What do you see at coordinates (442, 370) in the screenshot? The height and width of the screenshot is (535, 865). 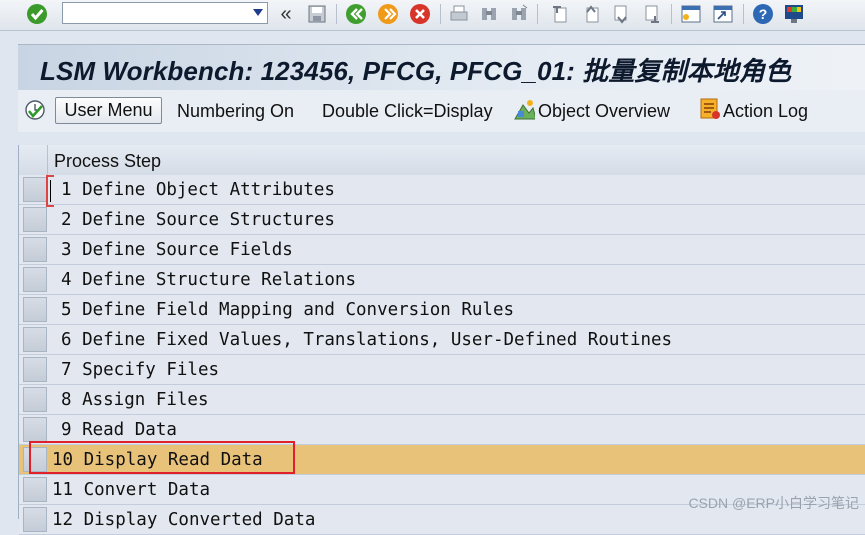 I see `table-row: 7 Specify Files` at bounding box center [442, 370].